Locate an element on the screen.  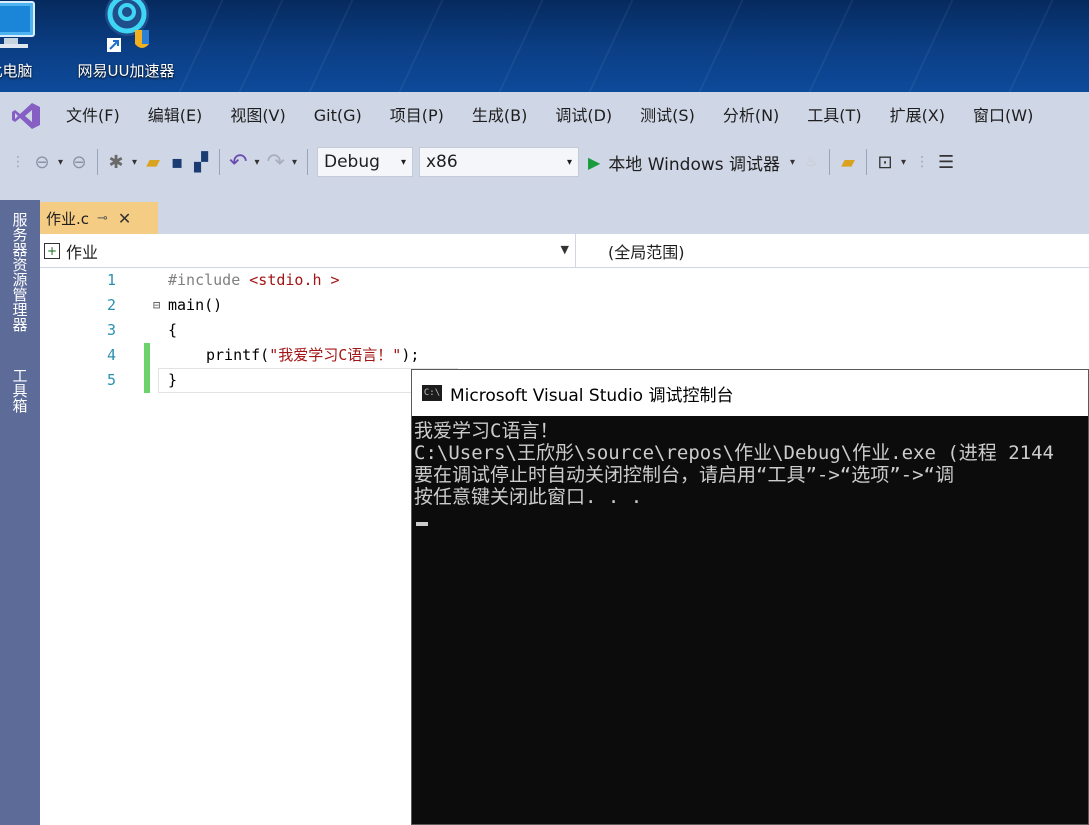
line-number: 1 is located at coordinates (111, 280).